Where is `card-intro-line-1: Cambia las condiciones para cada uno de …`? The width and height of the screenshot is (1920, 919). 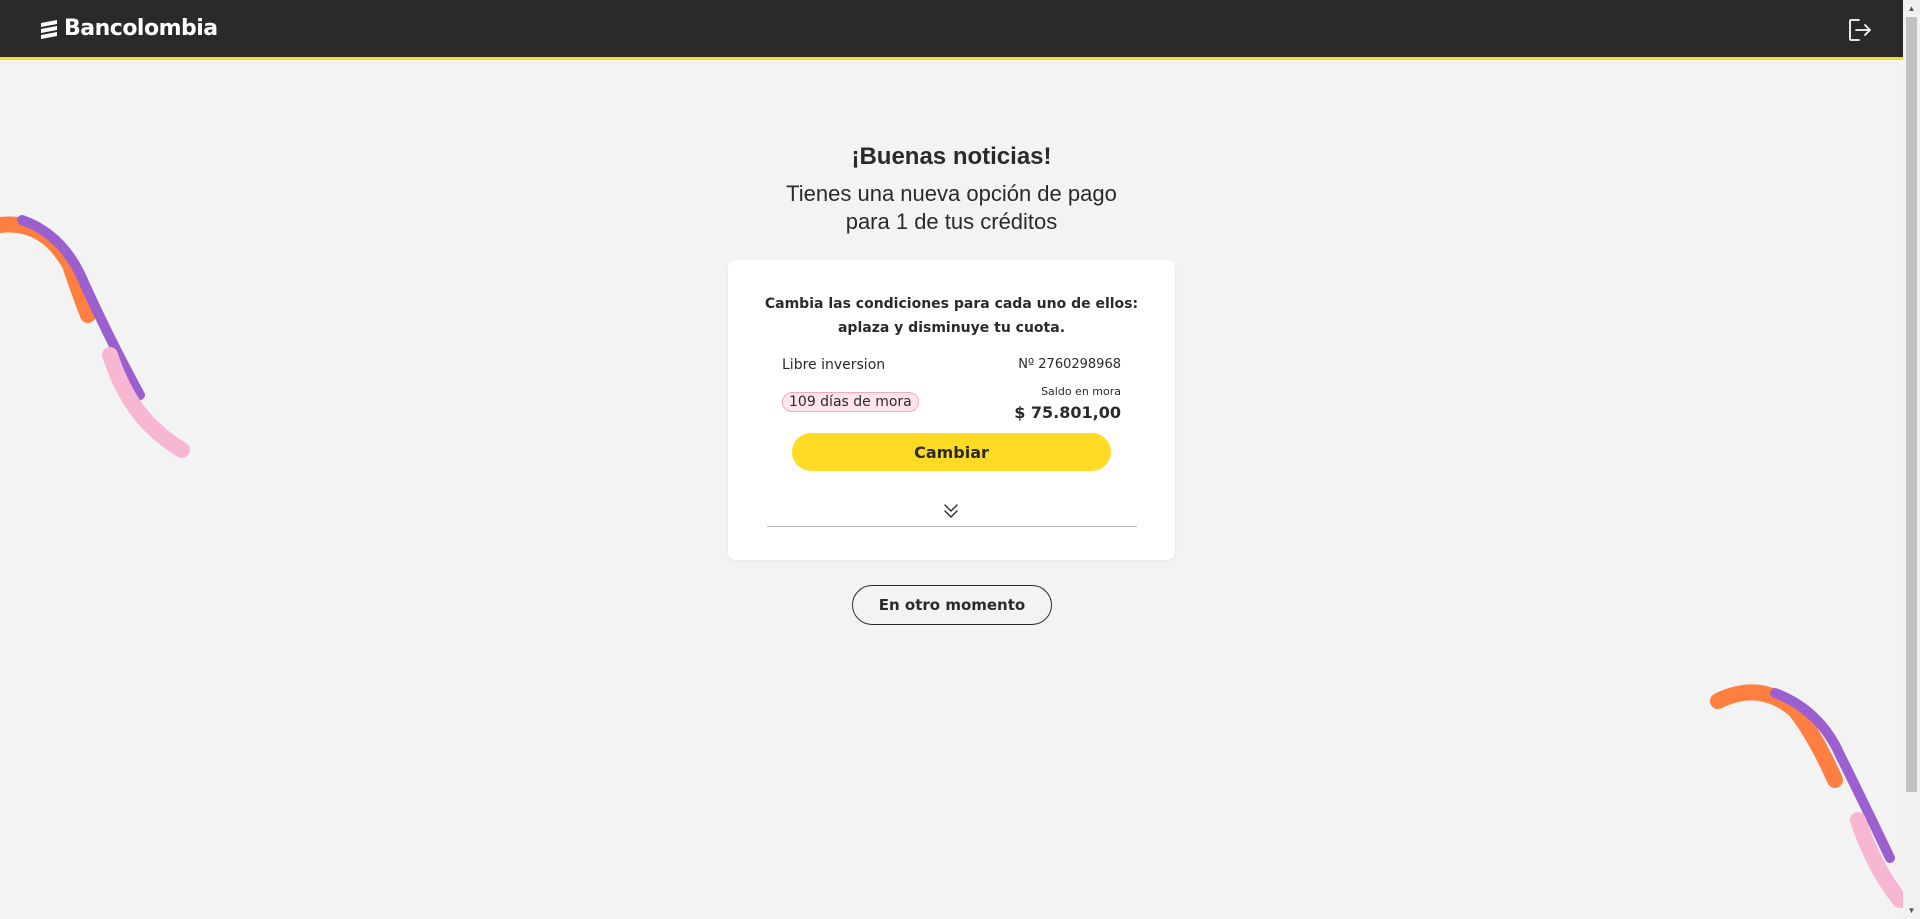 card-intro-line-1: Cambia las condiciones para cada uno de … is located at coordinates (951, 304).